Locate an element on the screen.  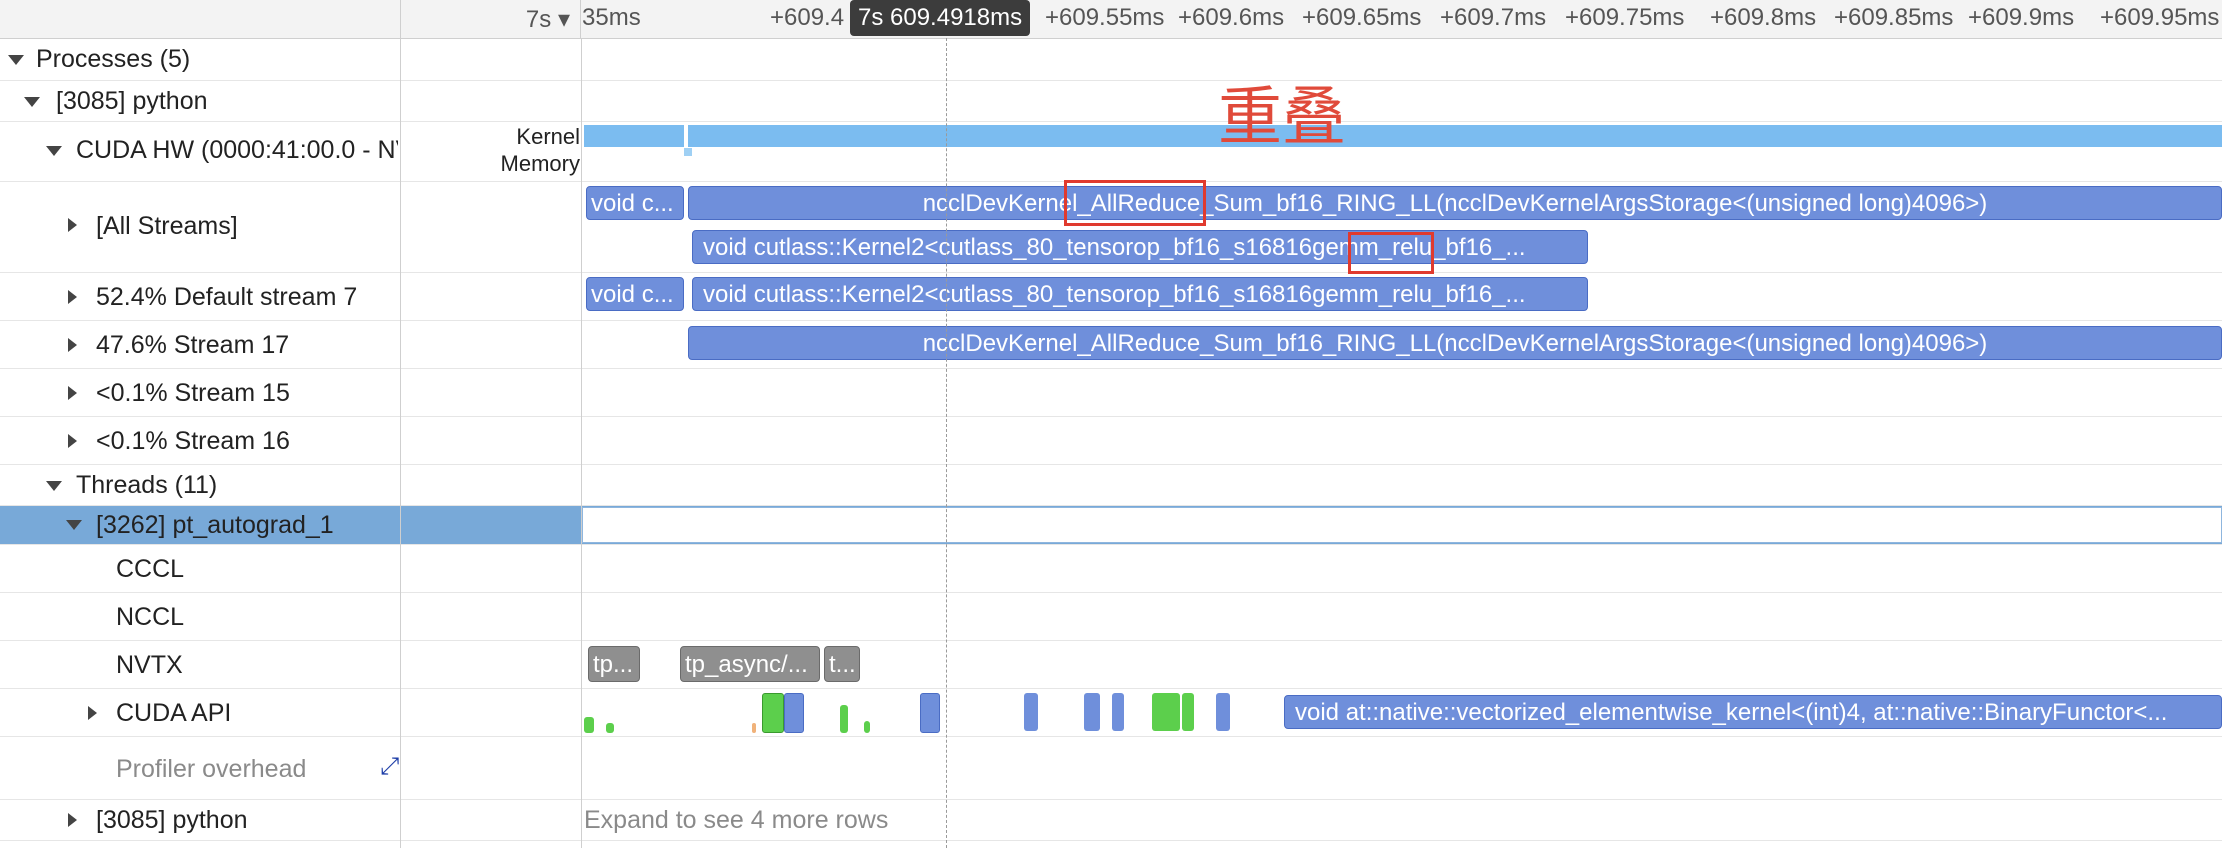
row-label: <0.1% Stream 15 is located at coordinates (193, 393).